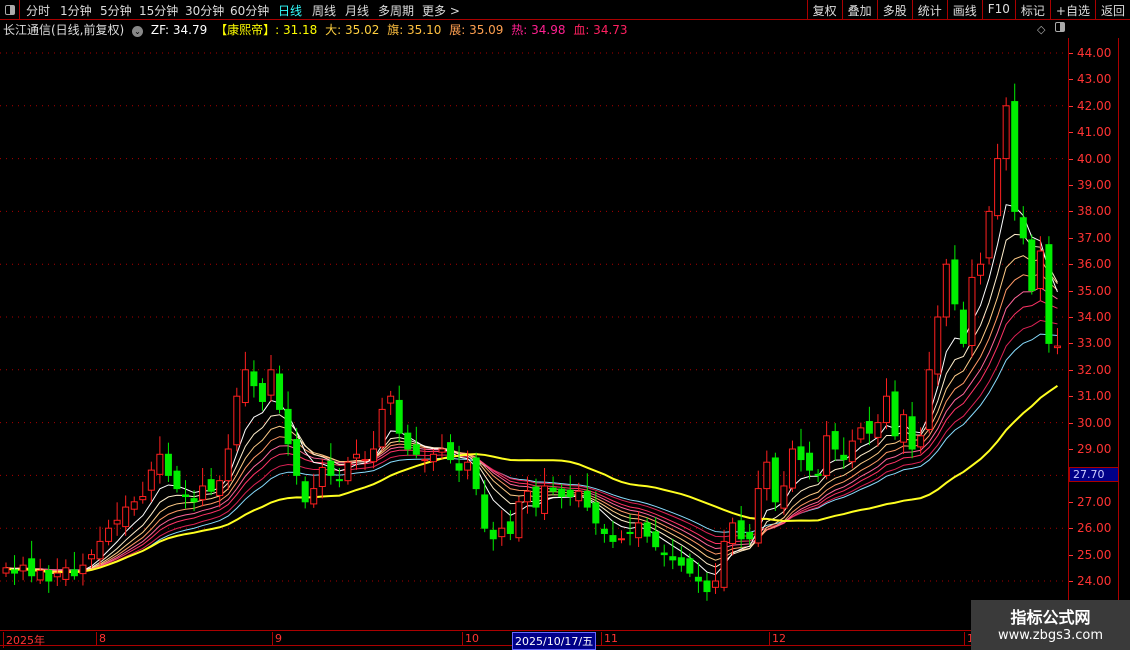  What do you see at coordinates (1094, 185) in the screenshot?
I see `y-tick-label: 39.00` at bounding box center [1094, 185].